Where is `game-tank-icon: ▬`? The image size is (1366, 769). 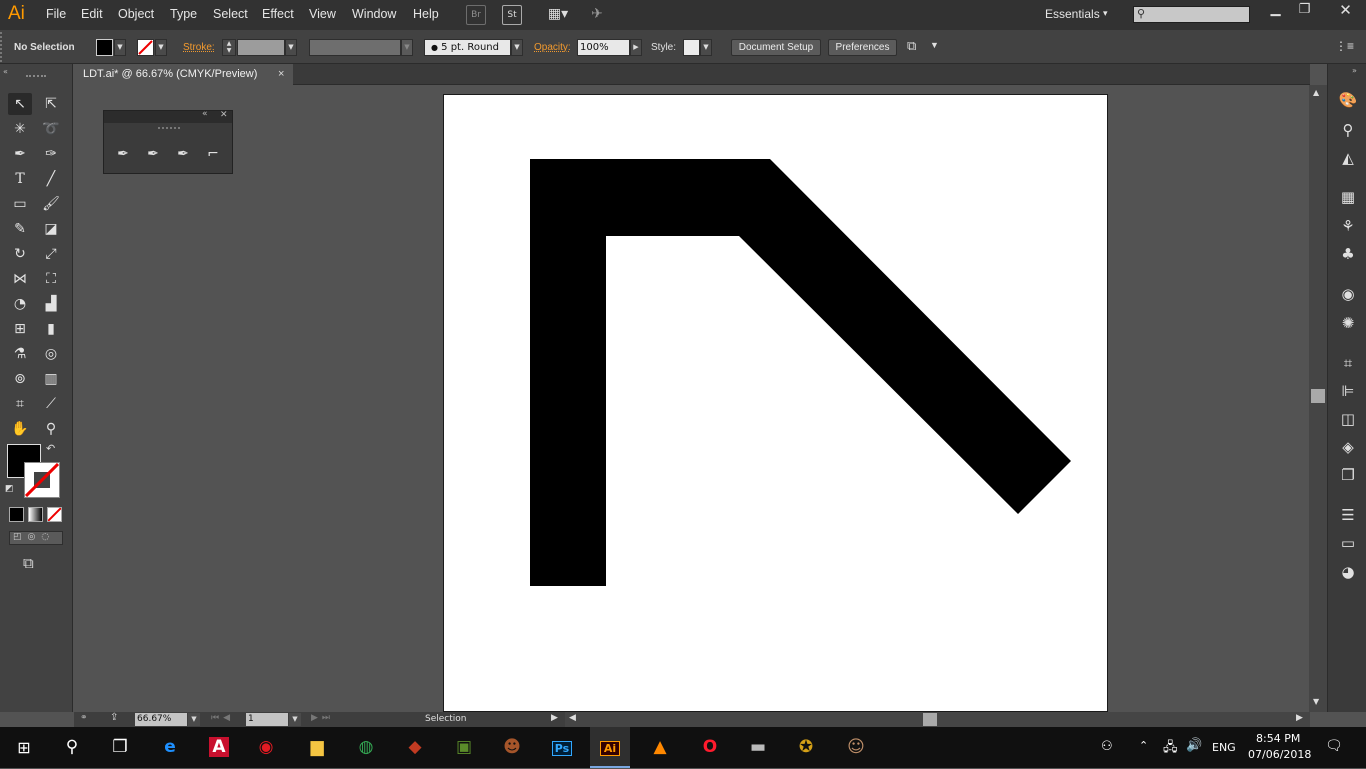
game-tank-icon: ▬ is located at coordinates (758, 747).